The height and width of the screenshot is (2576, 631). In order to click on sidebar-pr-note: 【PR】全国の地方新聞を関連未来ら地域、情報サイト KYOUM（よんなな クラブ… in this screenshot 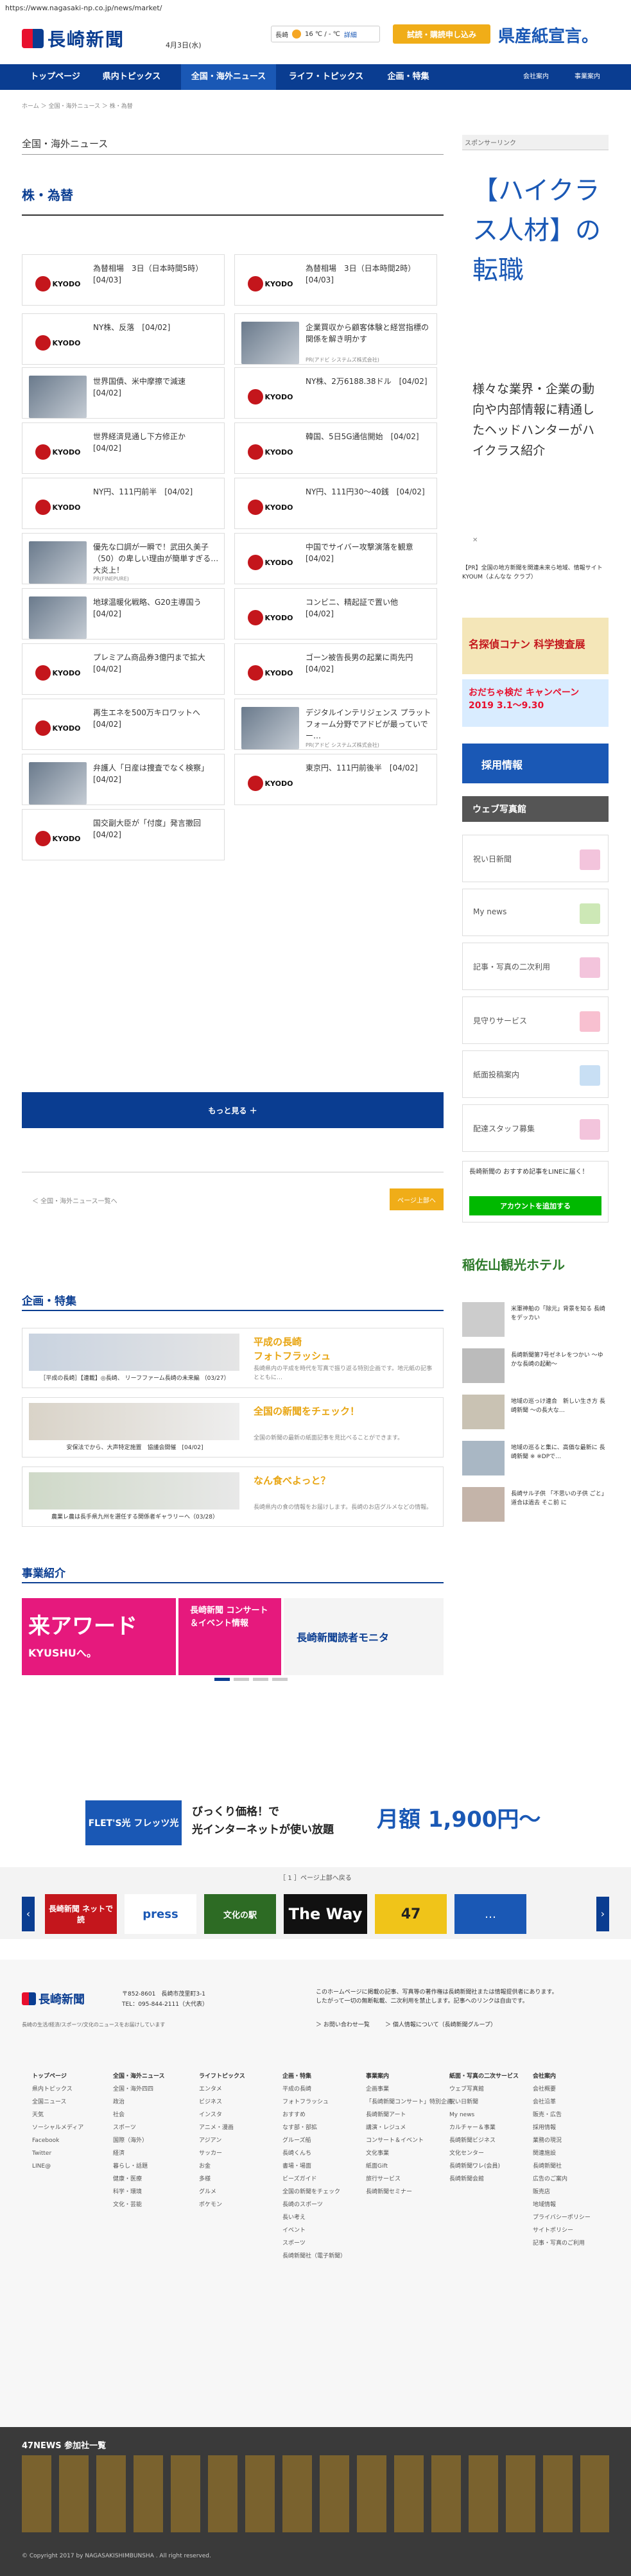, I will do `click(535, 573)`.